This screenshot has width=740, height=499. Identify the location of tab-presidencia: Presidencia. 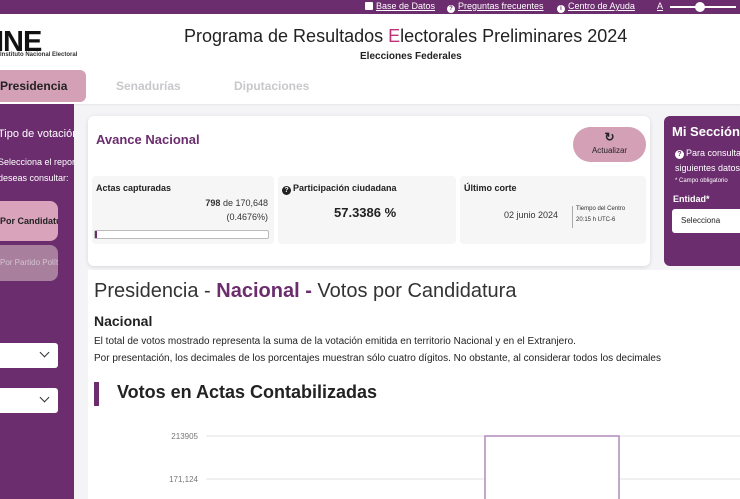
(43, 86).